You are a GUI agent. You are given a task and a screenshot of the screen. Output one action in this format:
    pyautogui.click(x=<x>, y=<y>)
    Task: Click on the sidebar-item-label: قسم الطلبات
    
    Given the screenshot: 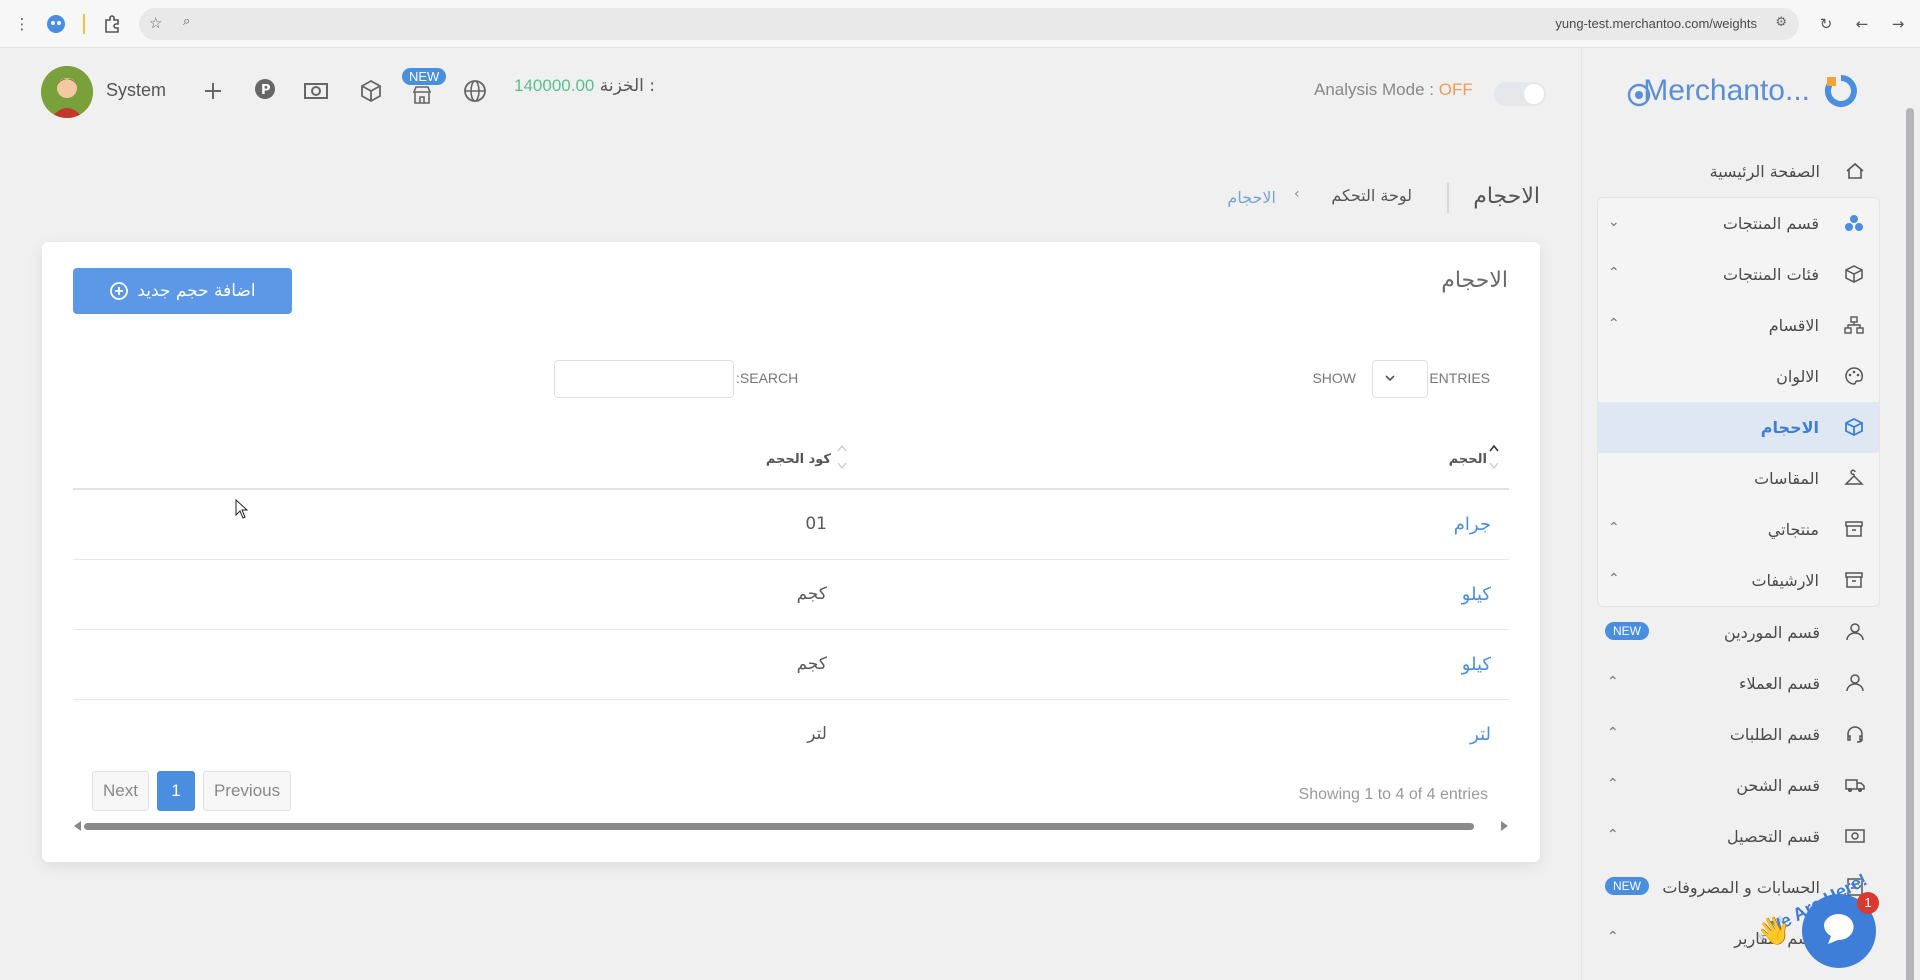 What is the action you would take?
    pyautogui.click(x=1774, y=734)
    